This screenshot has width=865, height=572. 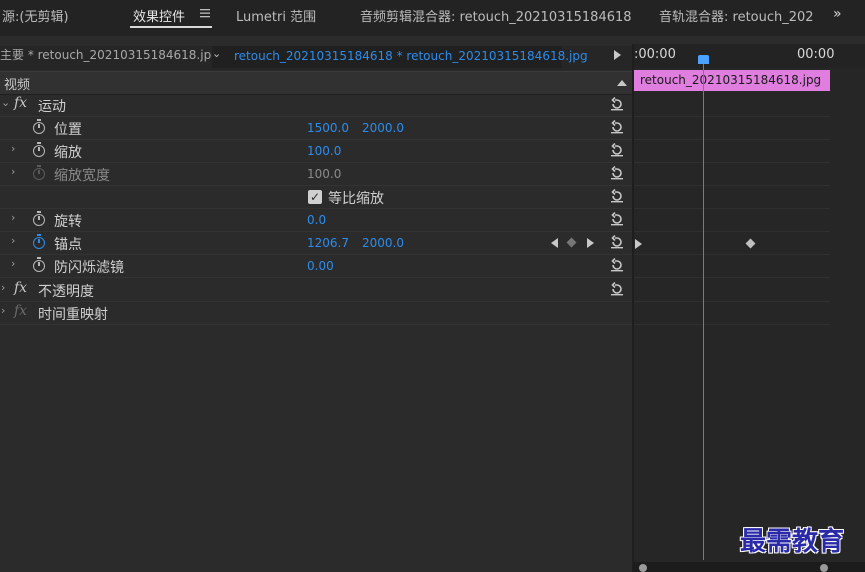 I want to click on scale-label: 缩放, so click(x=68, y=153).